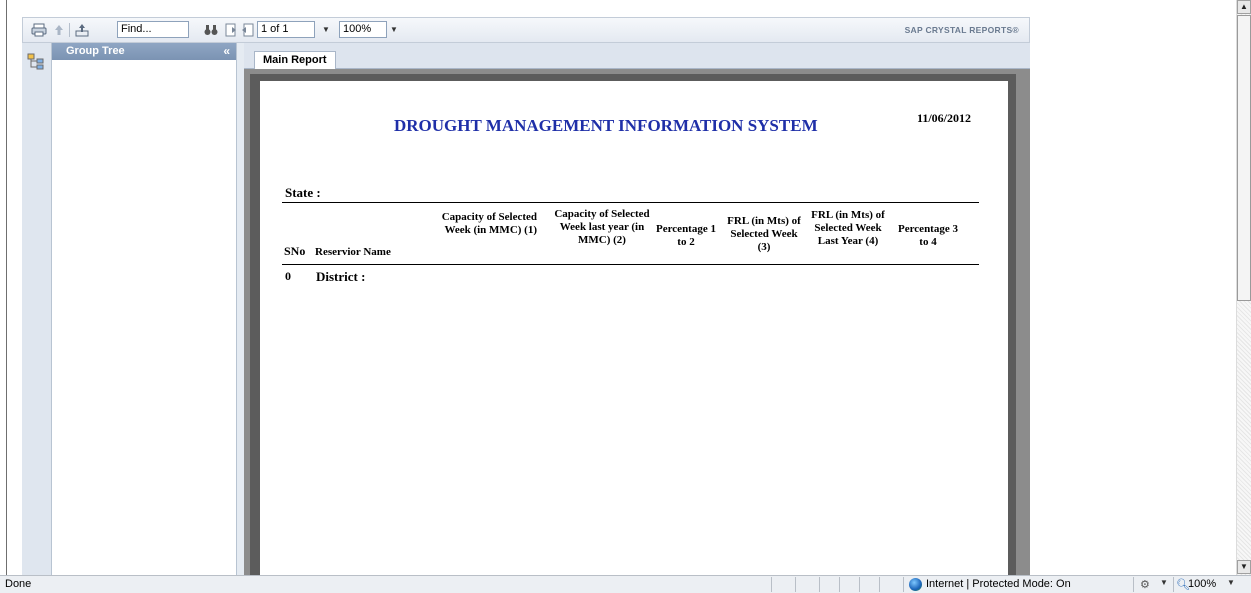 Image resolution: width=1251 pixels, height=593 pixels. Describe the element at coordinates (326, 29) in the screenshot. I see `page-dropdown-icon: ▼` at that location.